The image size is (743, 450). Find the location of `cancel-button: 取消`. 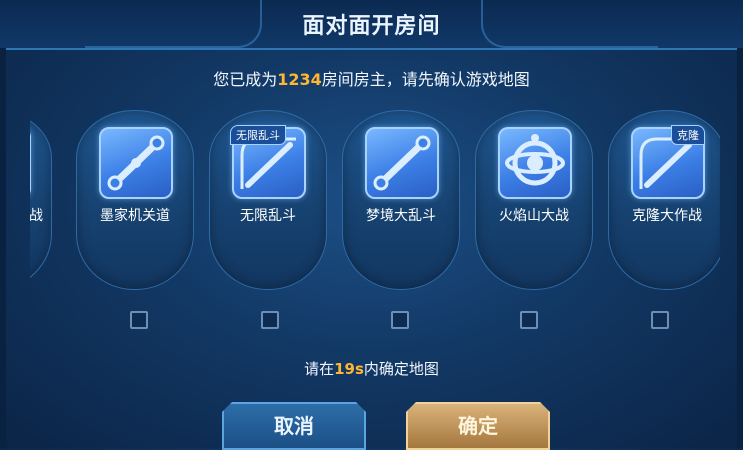

cancel-button: 取消 is located at coordinates (294, 426).